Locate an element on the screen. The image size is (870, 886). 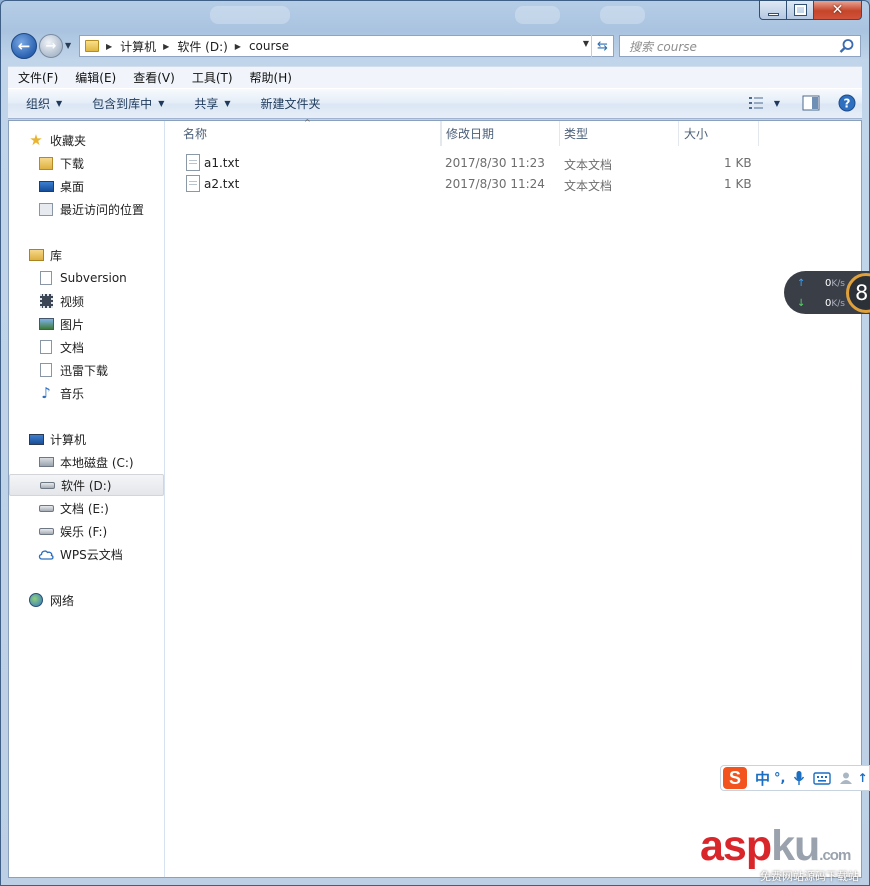
maximize-button is located at coordinates (800, 10).